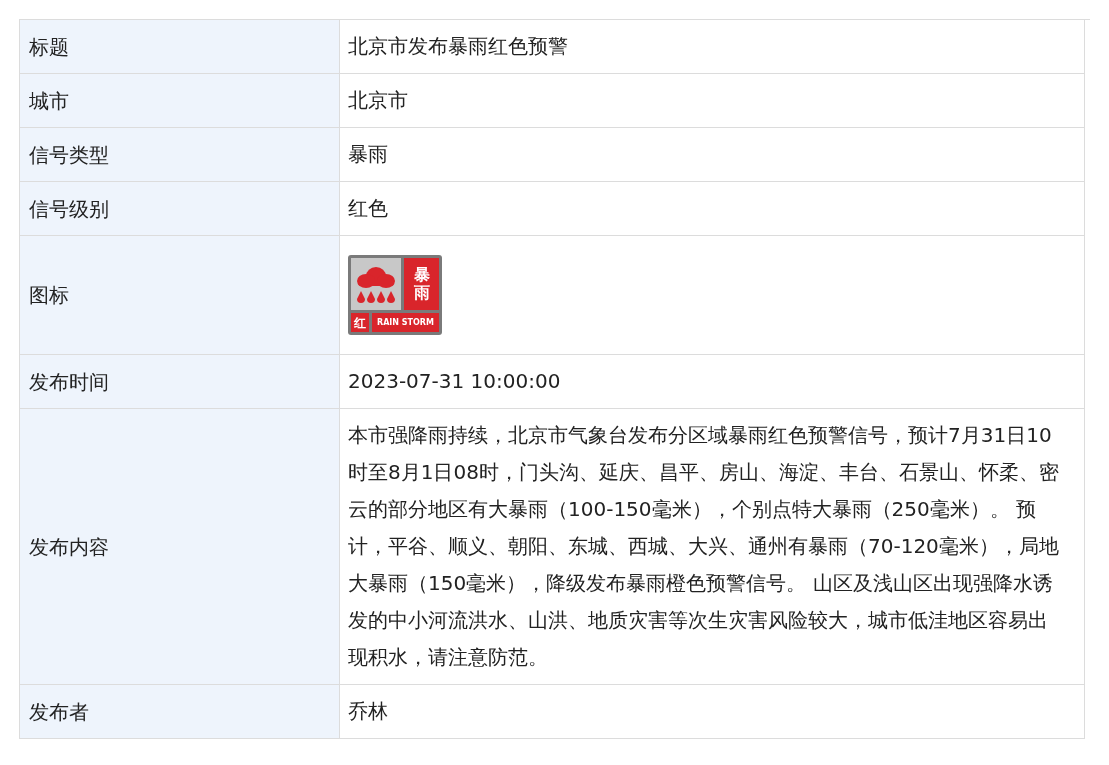  I want to click on warning-english-text: RAIN STORM, so click(405, 322).